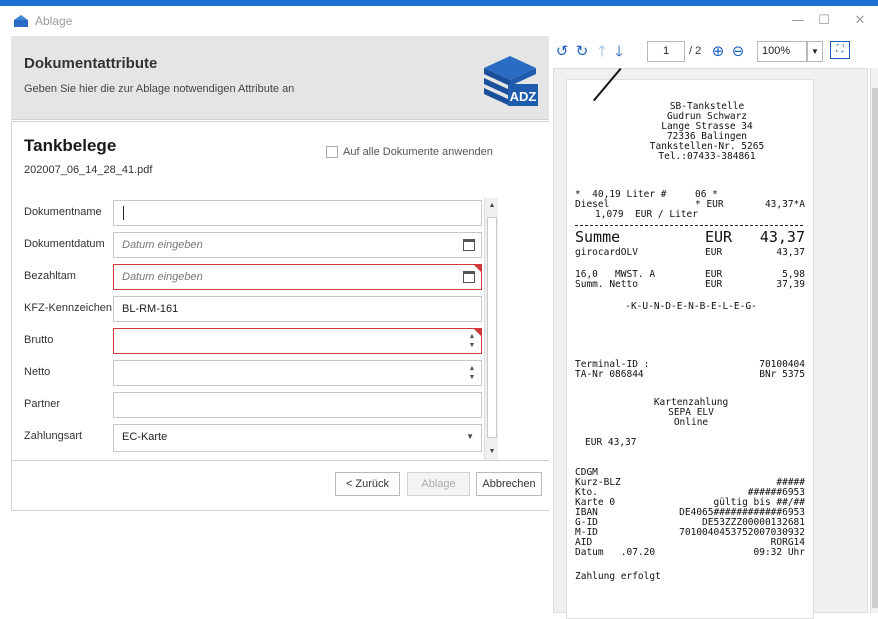 Image resolution: width=878 pixels, height=619 pixels. Describe the element at coordinates (123, 213) in the screenshot. I see `text-cursor` at that location.